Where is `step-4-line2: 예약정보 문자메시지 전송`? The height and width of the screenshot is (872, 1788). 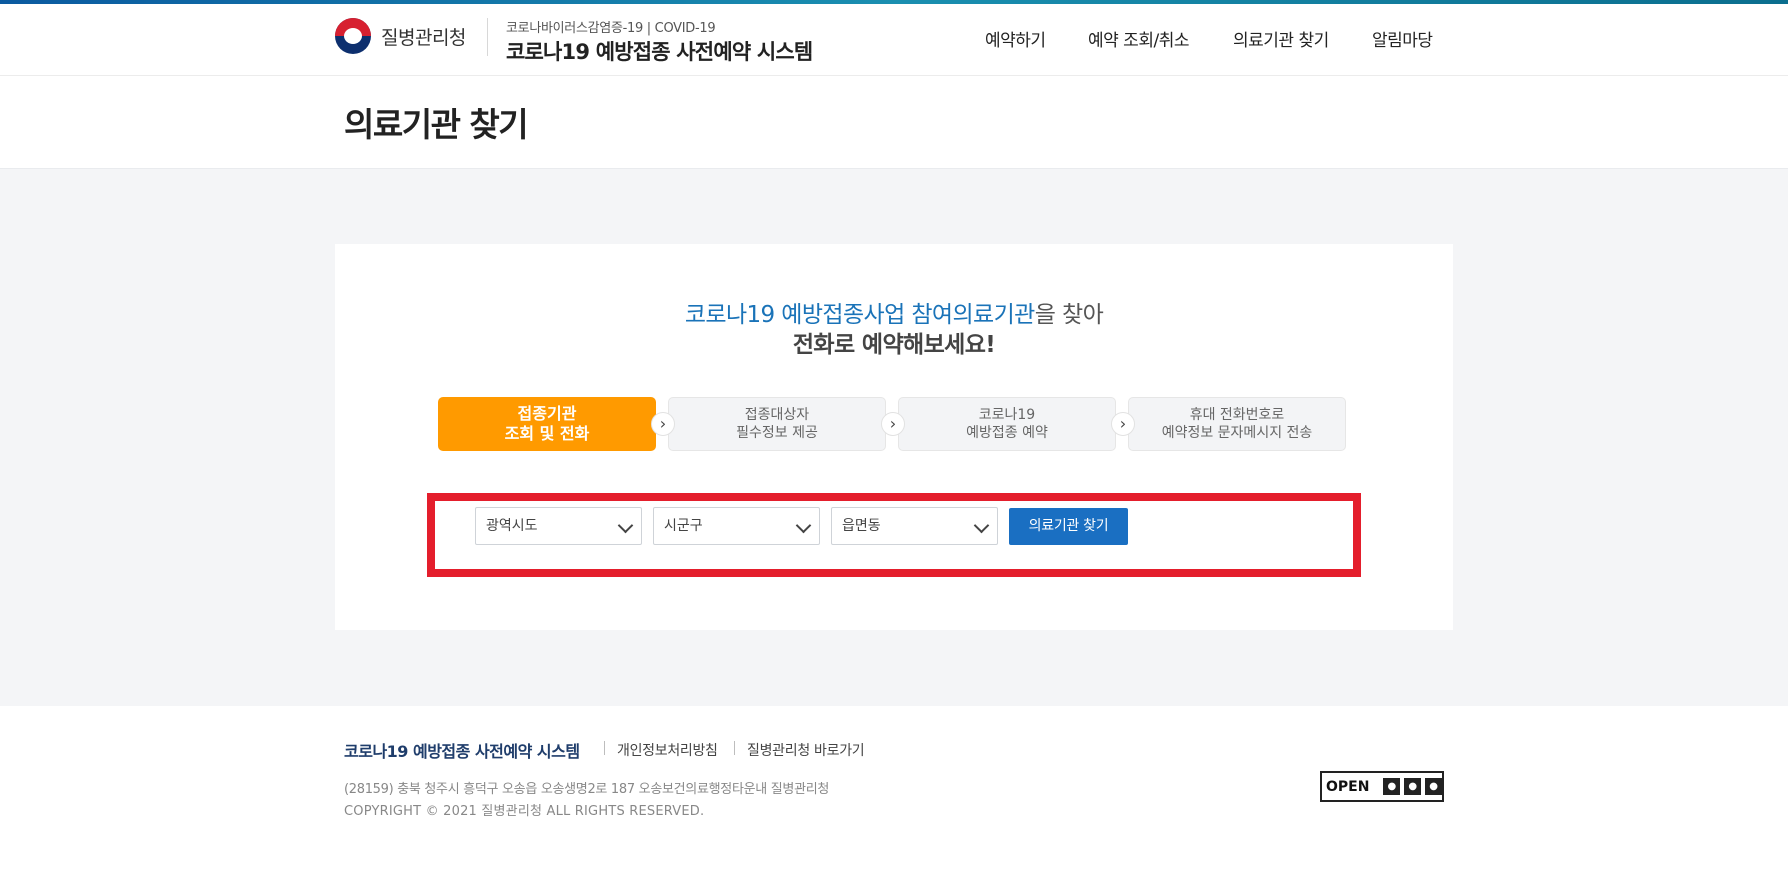
step-4-line2: 예약정보 문자메시지 전송 is located at coordinates (1237, 433).